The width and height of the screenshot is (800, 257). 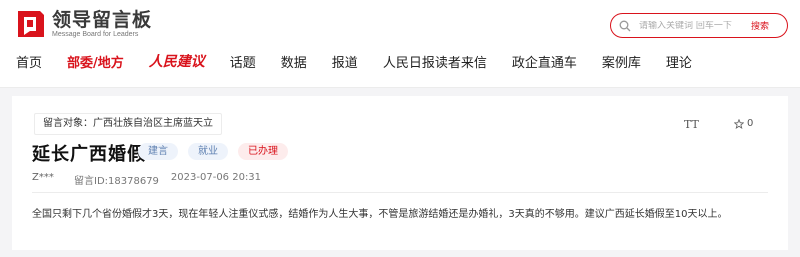 What do you see at coordinates (158, 151) in the screenshot?
I see `badge-suggestion: 建言` at bounding box center [158, 151].